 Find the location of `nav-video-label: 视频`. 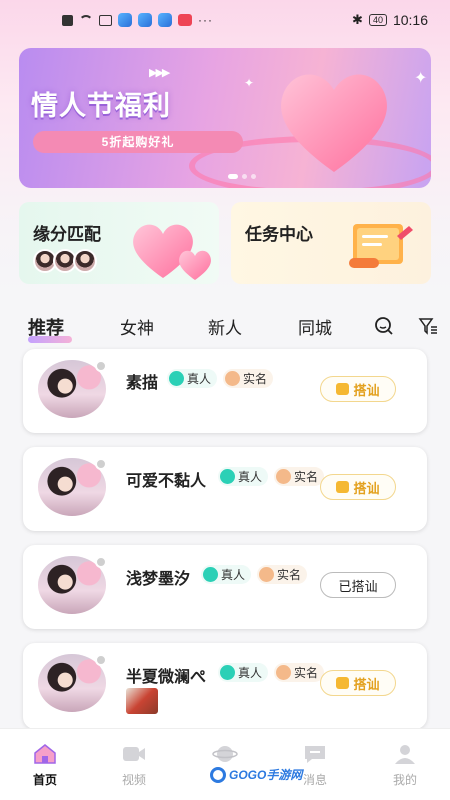

nav-video-label: 视频 is located at coordinates (133, 780).